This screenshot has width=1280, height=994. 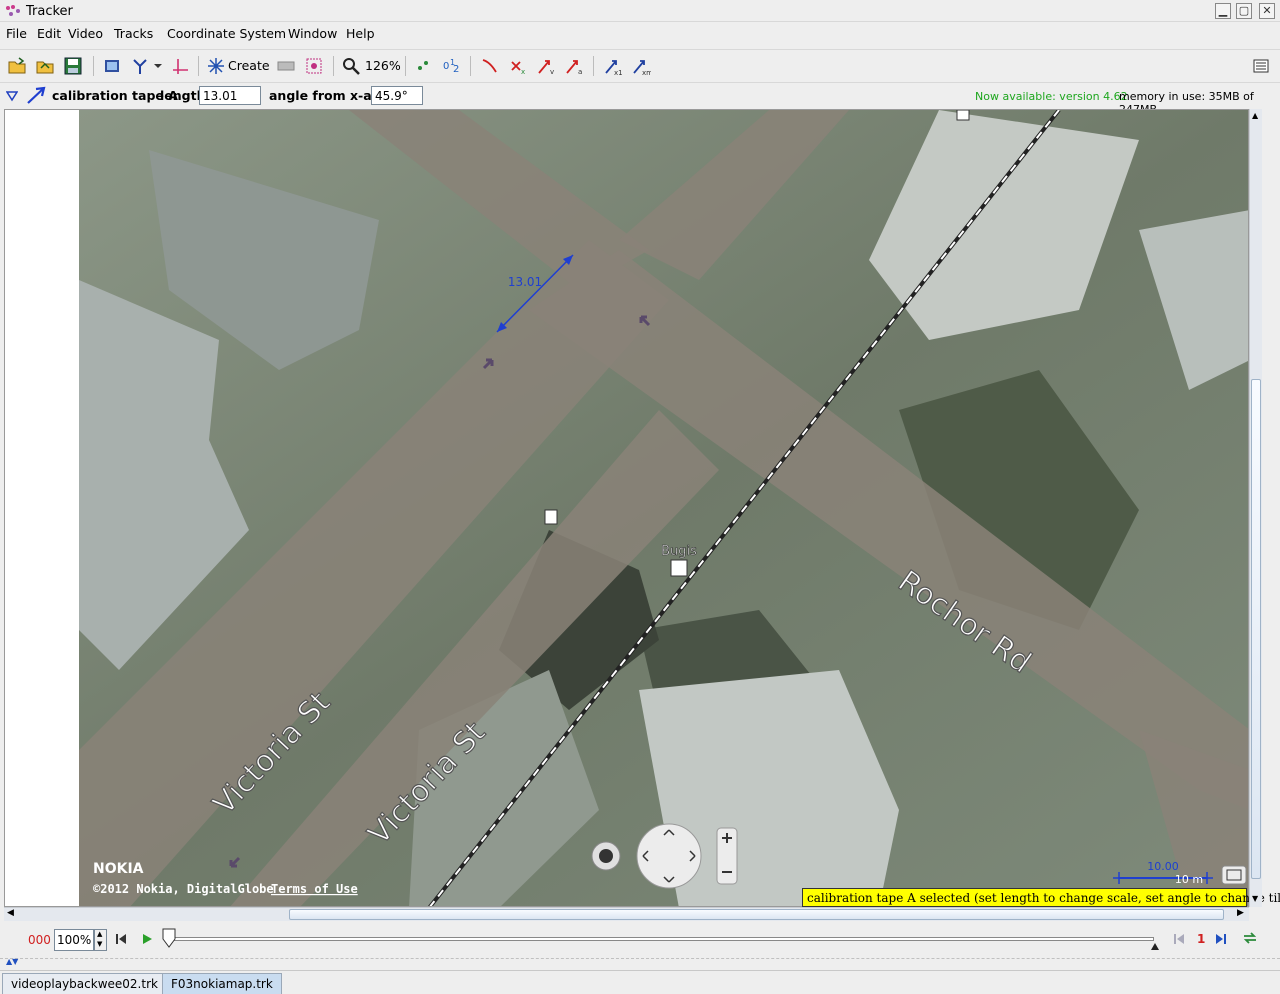 I want to click on maximize-button: ▢, so click(x=1244, y=11).